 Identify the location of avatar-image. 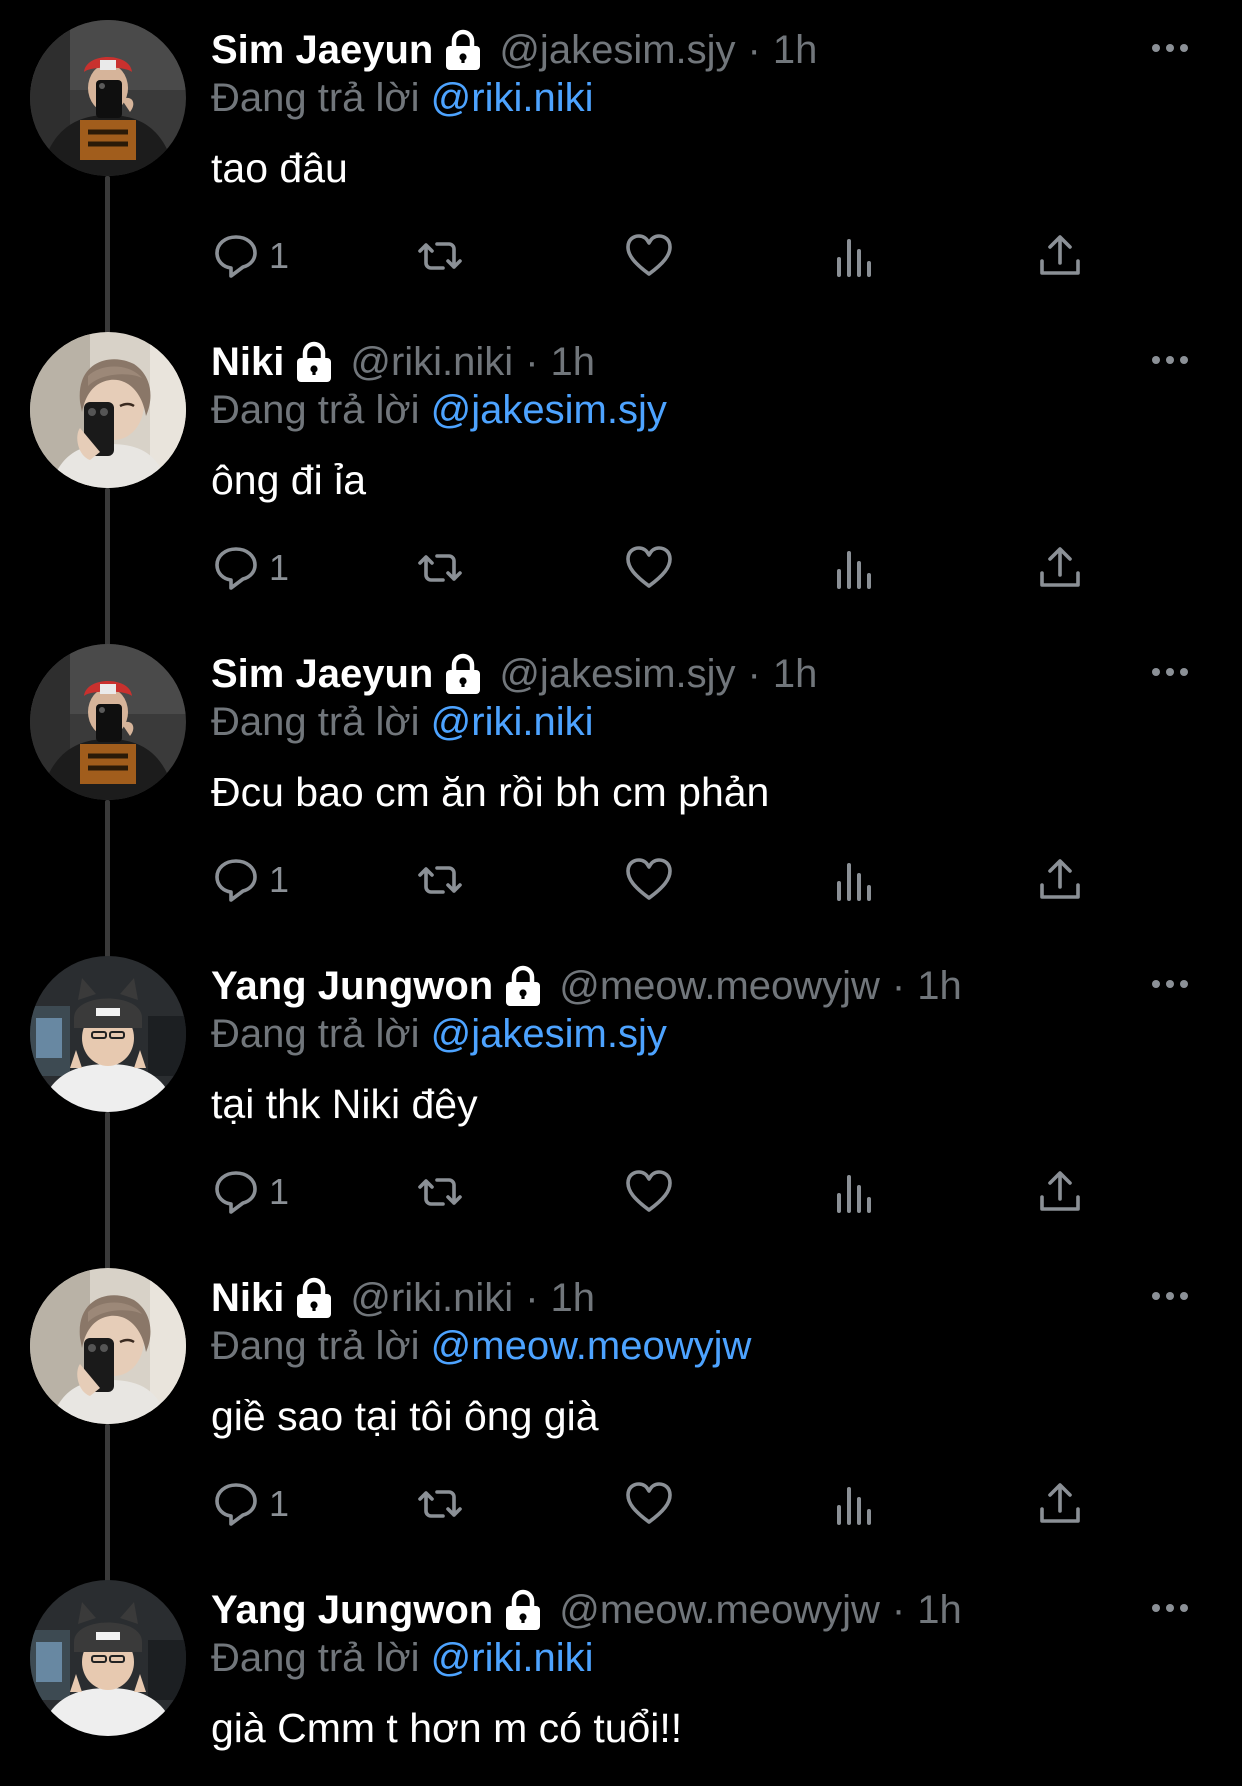
(108, 98).